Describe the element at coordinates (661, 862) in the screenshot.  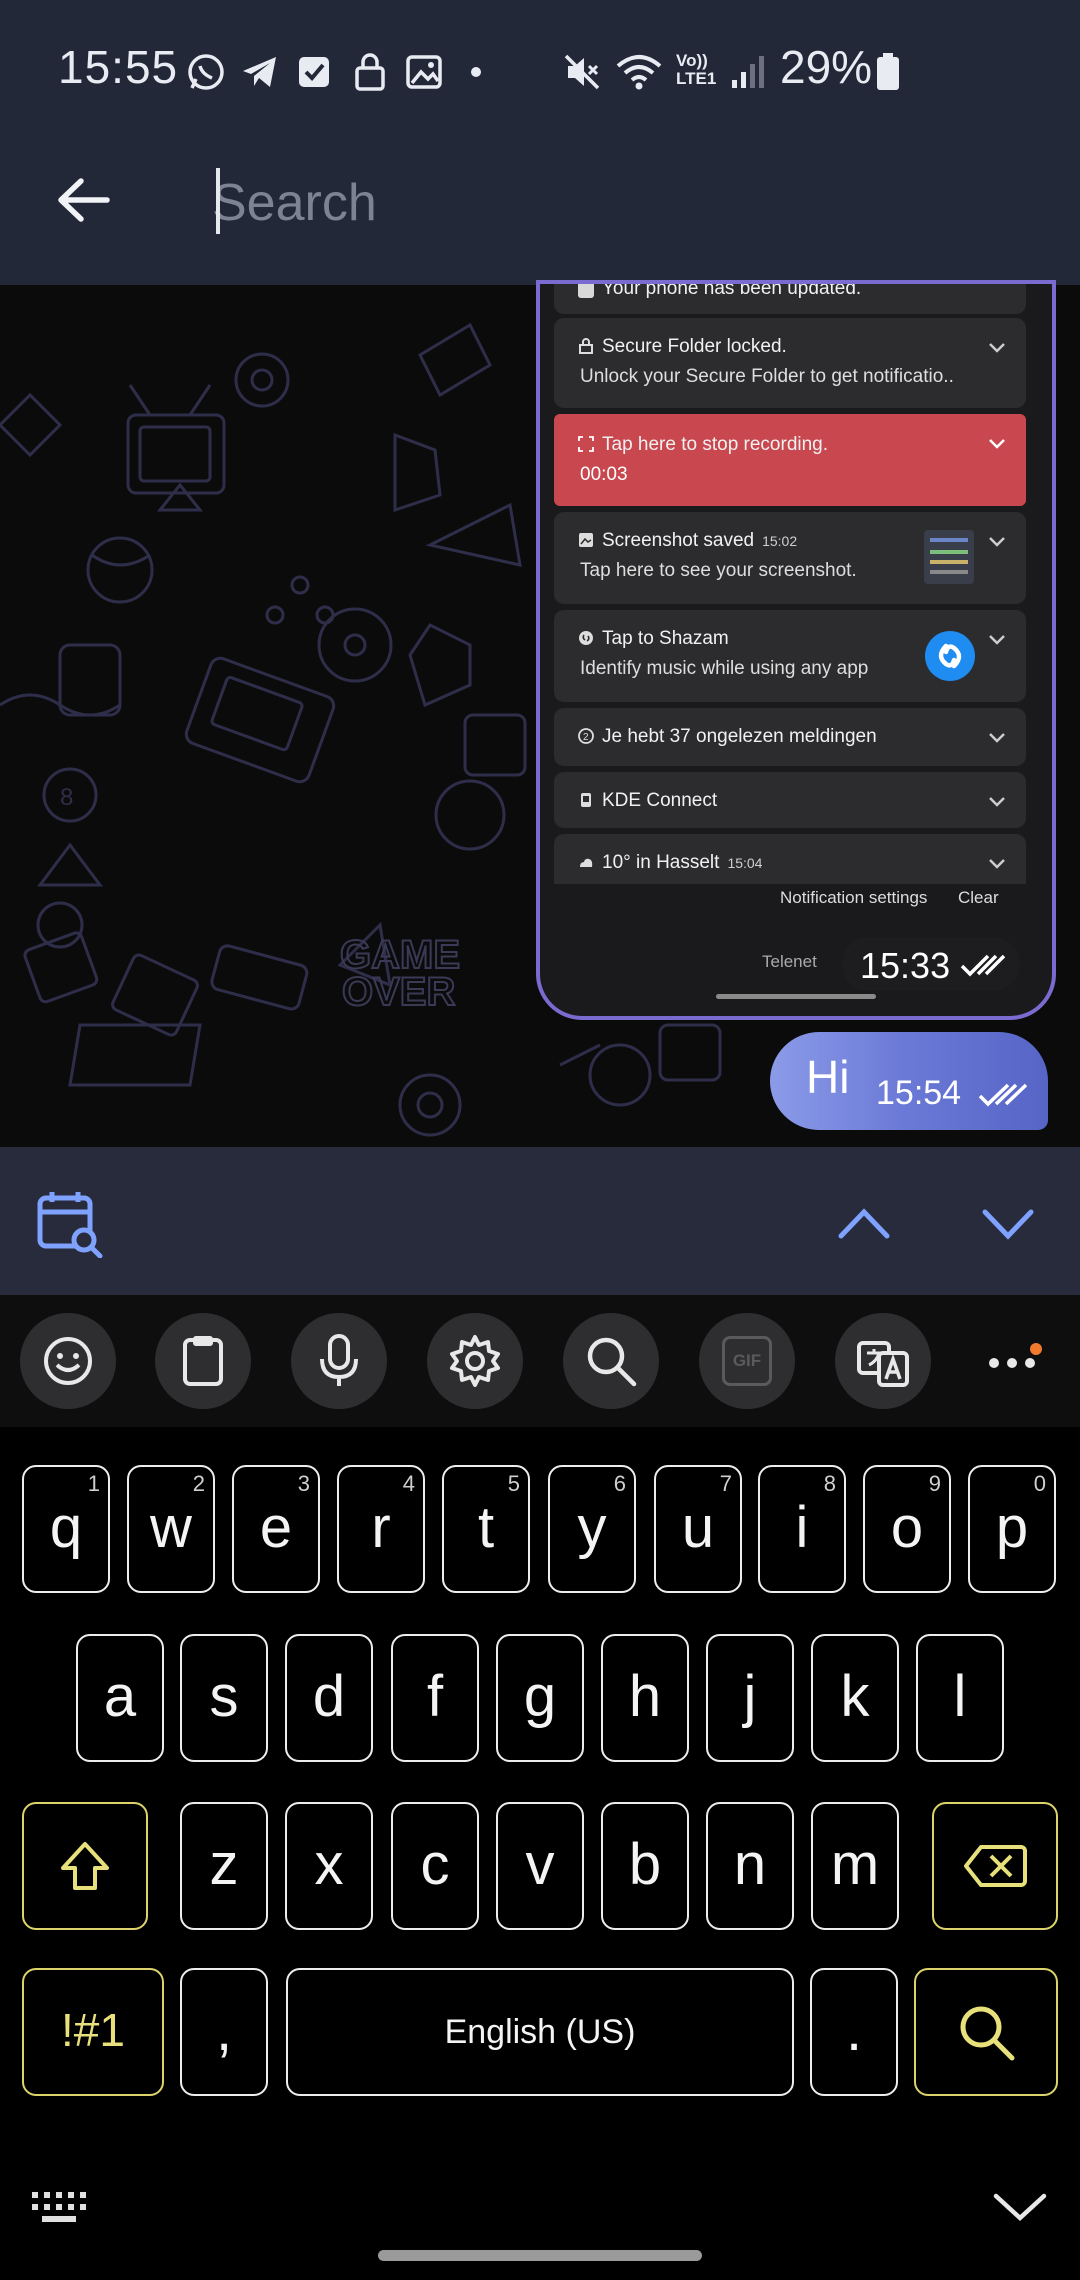
I see `notification-title: 10° in Hasselt` at that location.